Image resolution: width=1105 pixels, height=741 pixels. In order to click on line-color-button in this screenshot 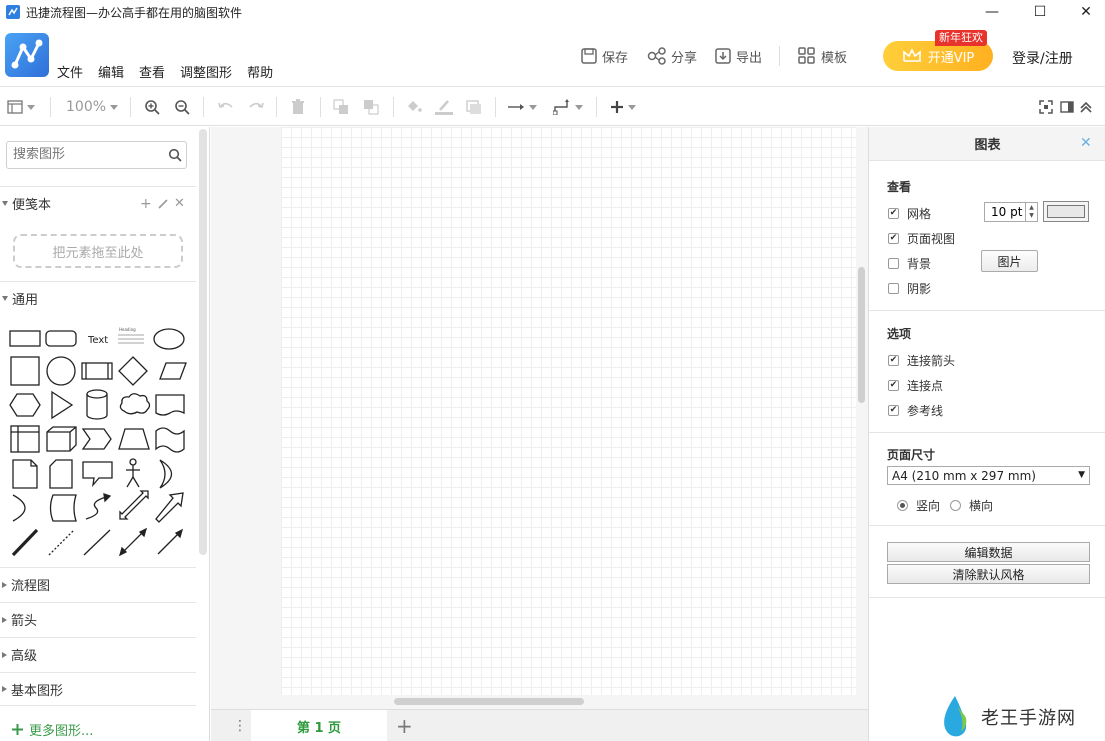, I will do `click(444, 107)`.